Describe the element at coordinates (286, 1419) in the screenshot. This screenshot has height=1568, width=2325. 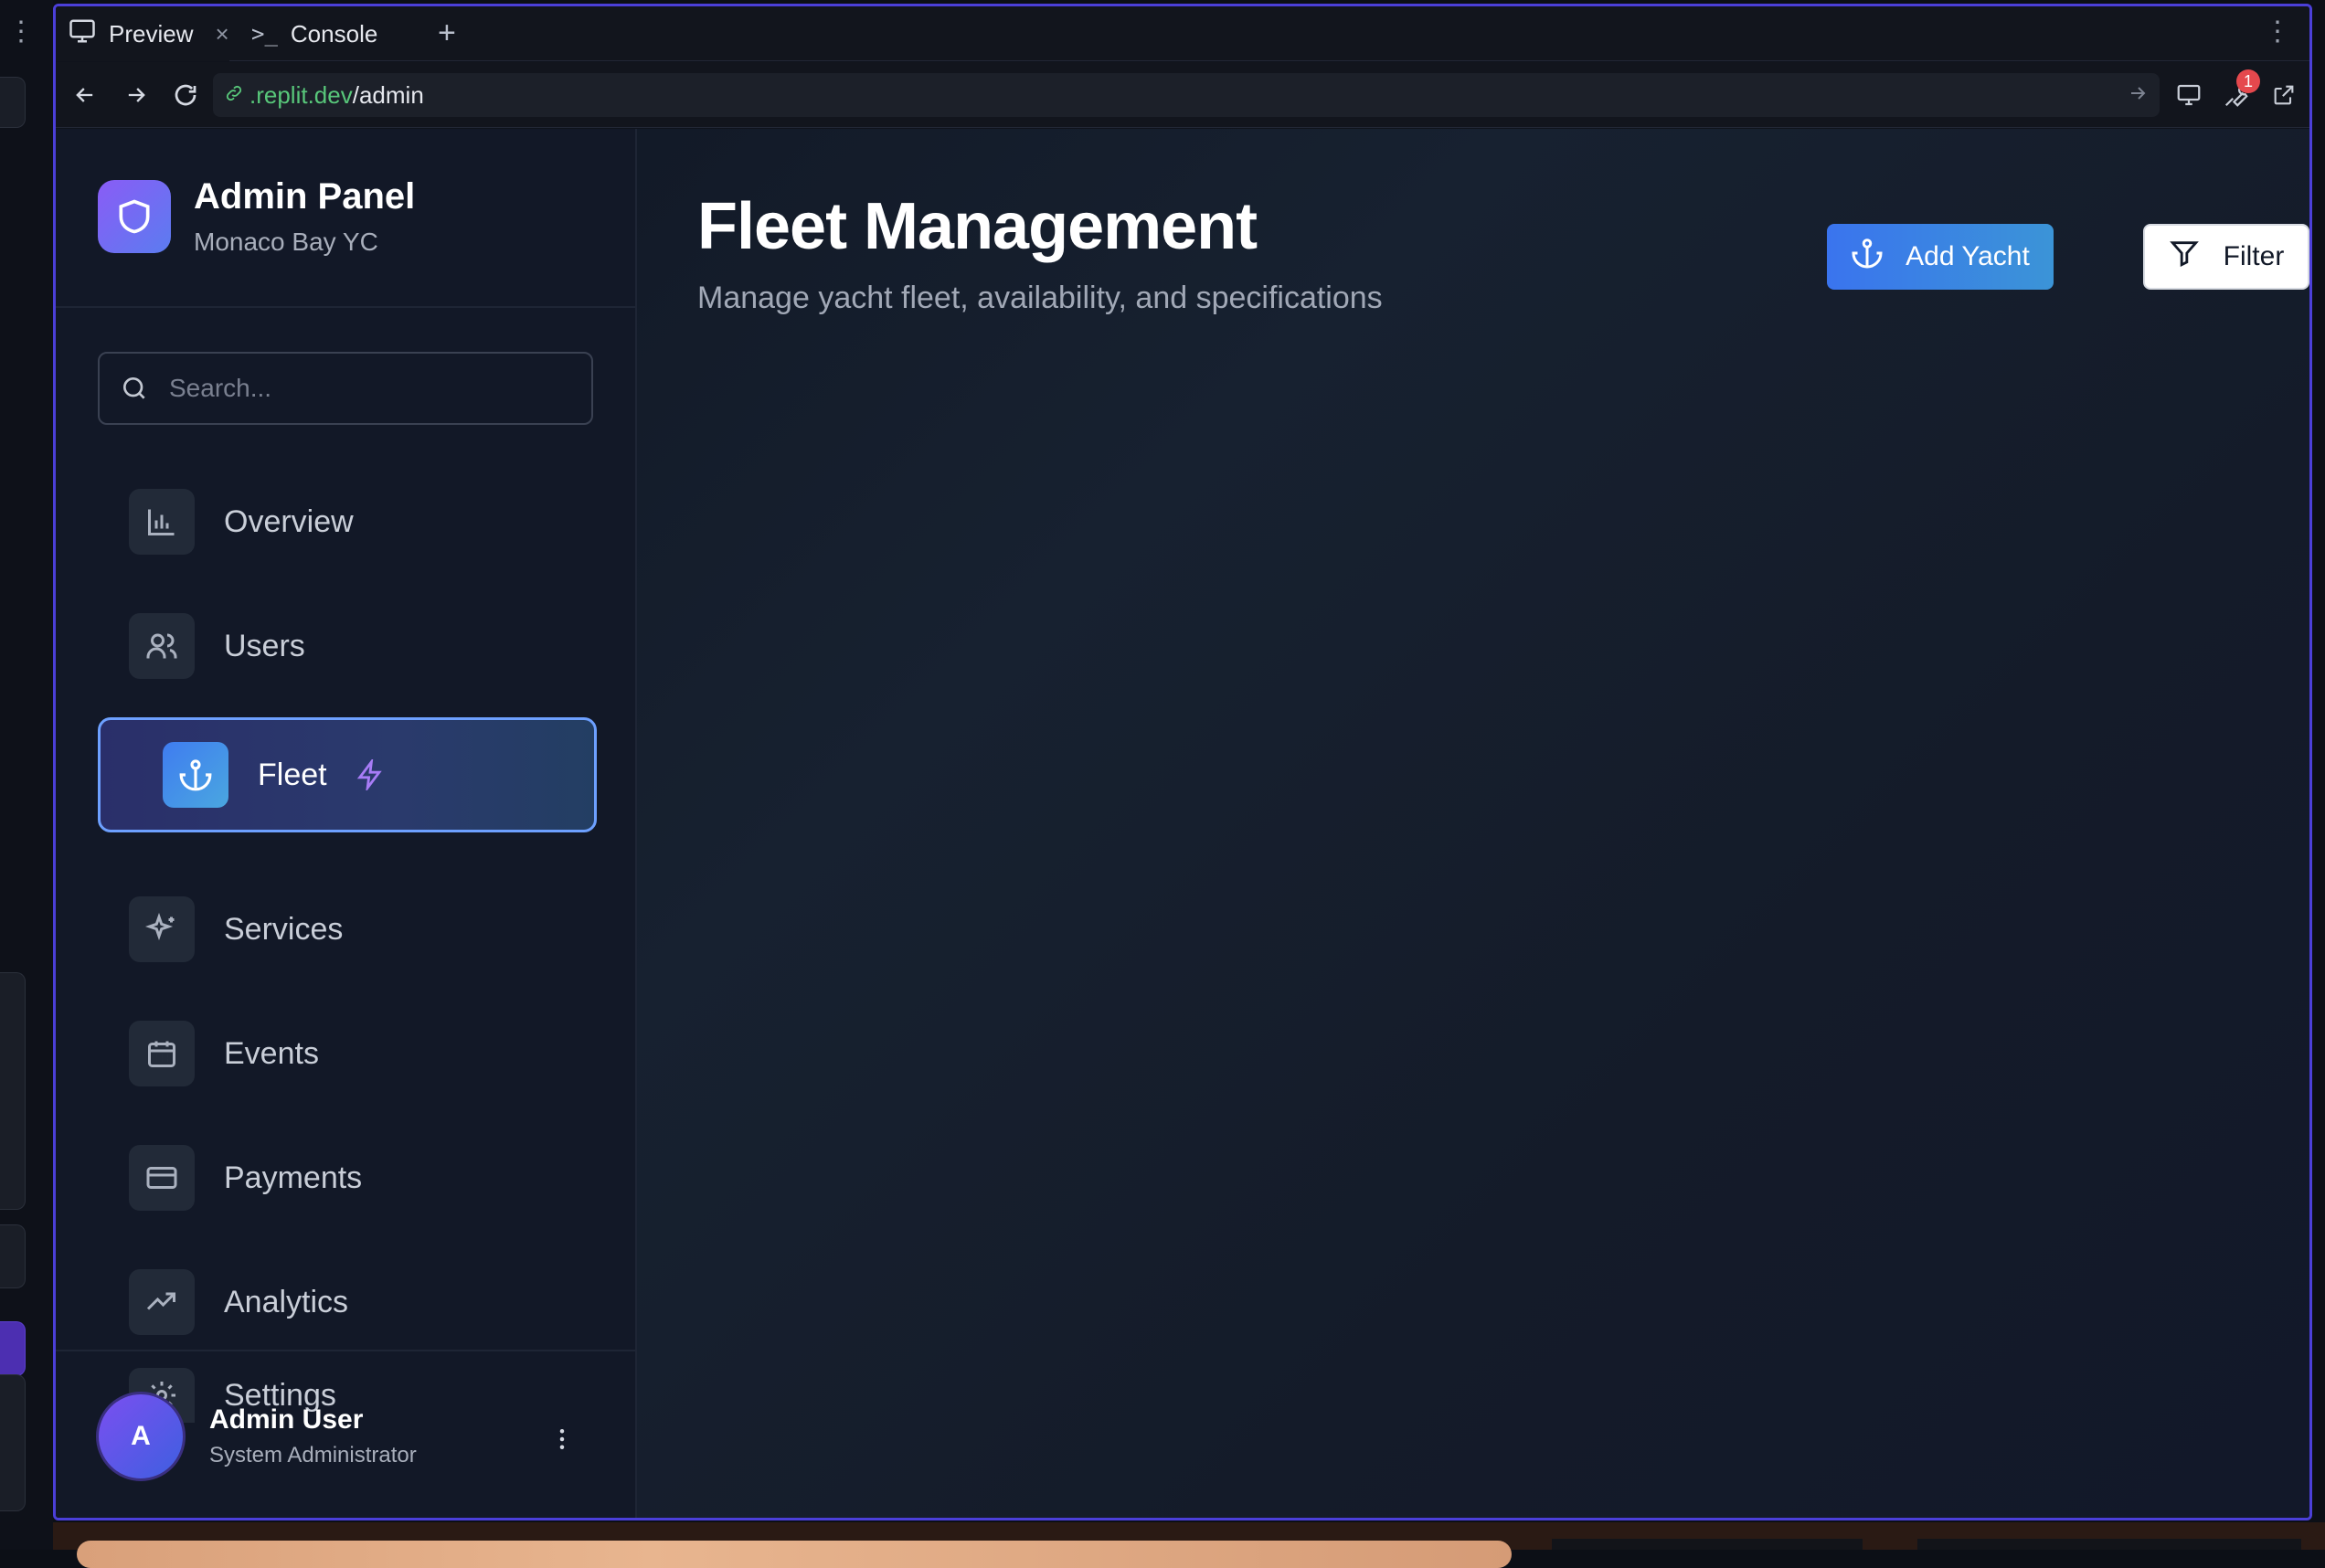
I see `user-name: Admin User` at that location.